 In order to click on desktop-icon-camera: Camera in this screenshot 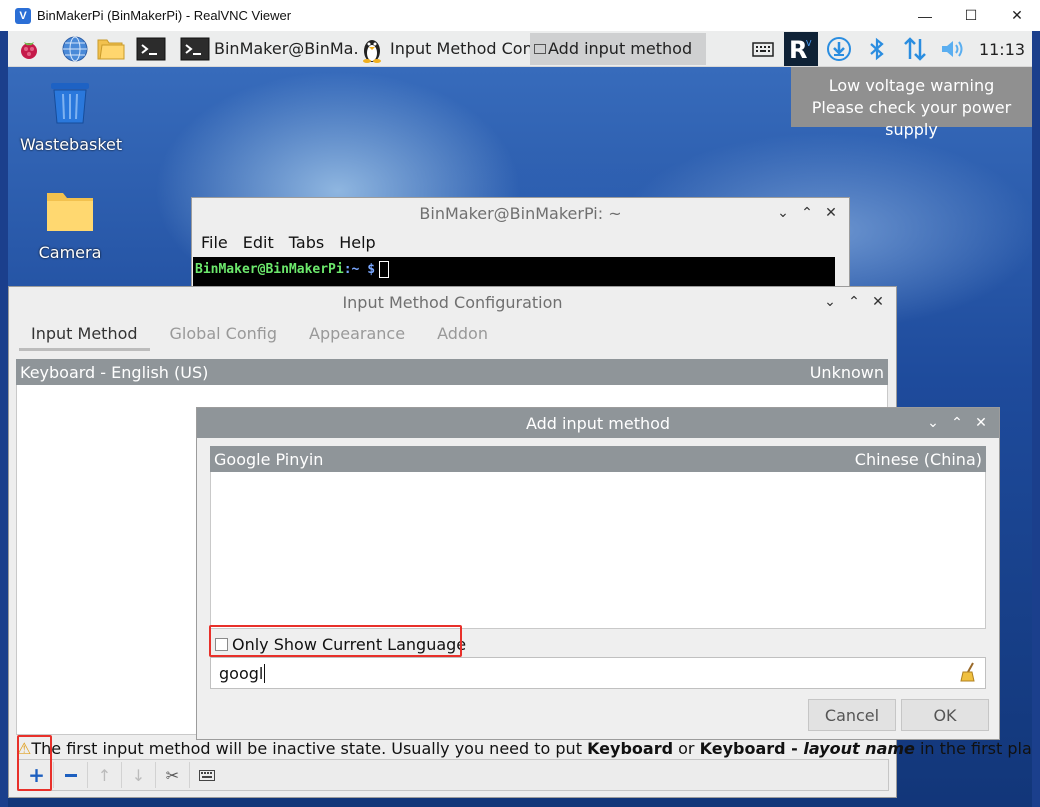, I will do `click(70, 225)`.